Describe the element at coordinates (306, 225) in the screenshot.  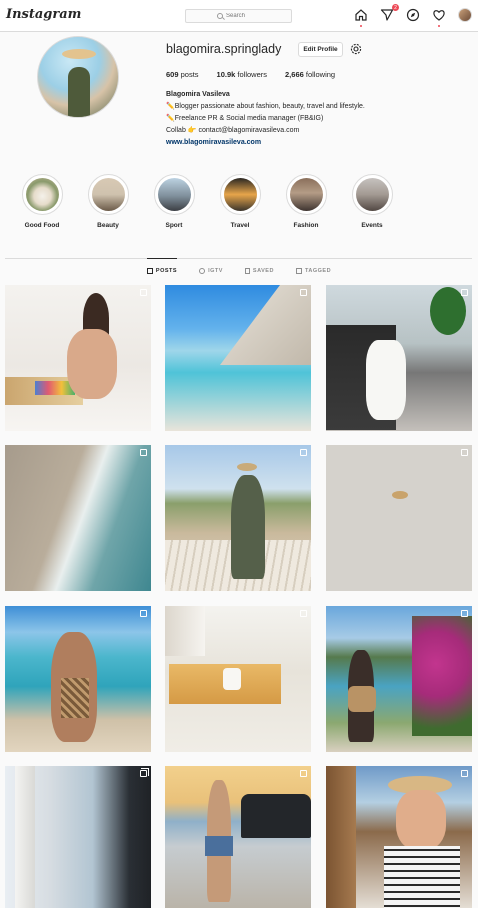
I see `highlight-label: Fashion` at that location.